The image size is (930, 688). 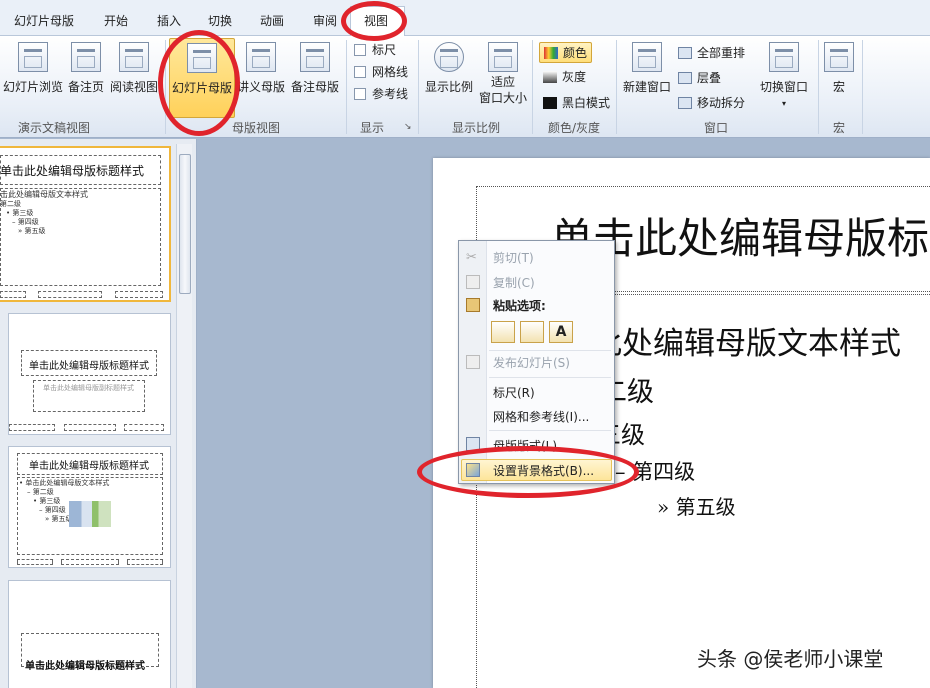 I want to click on guides-checkbox: 参考线, so click(x=381, y=93).